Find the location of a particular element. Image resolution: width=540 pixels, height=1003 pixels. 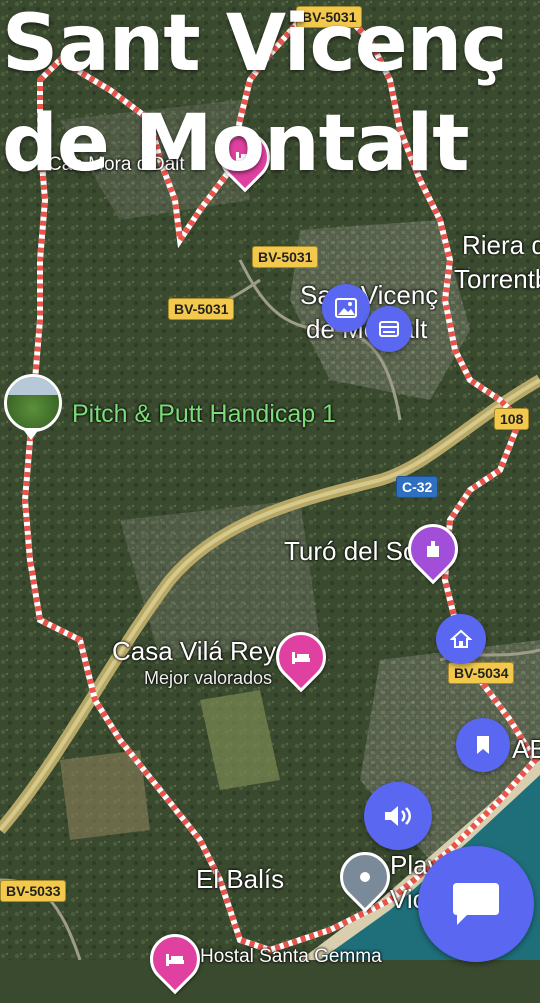

chat-icon is located at coordinates (476, 904).